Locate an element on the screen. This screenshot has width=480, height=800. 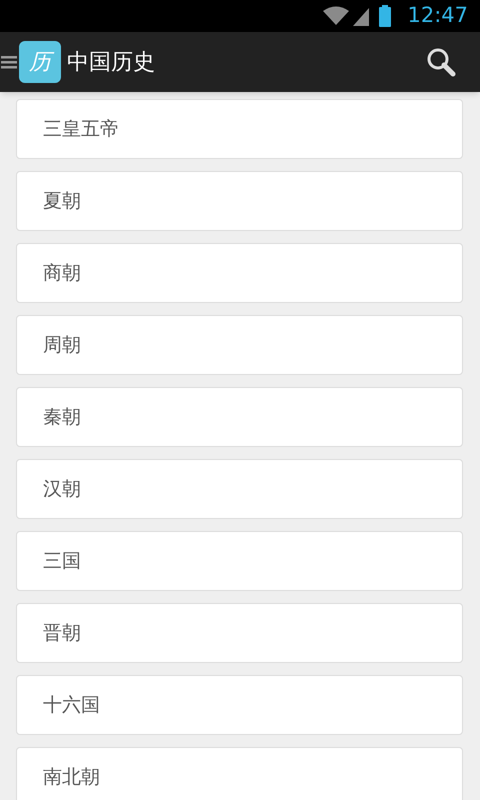
app-logo: 历 is located at coordinates (40, 62).